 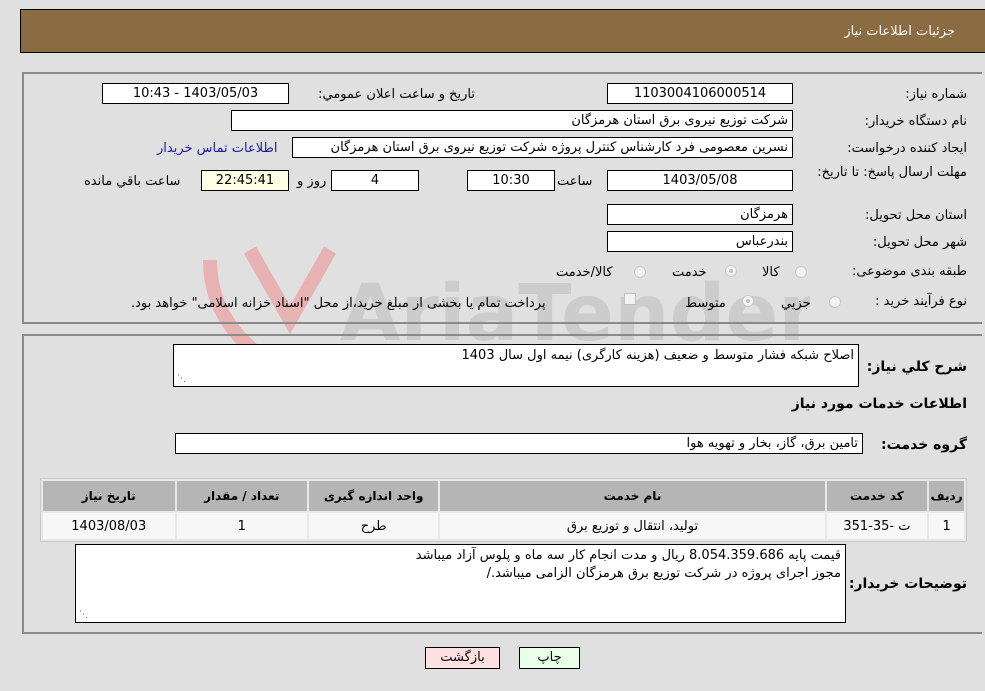 I want to click on city-label: شهر محل تحویل:, so click(x=919, y=242).